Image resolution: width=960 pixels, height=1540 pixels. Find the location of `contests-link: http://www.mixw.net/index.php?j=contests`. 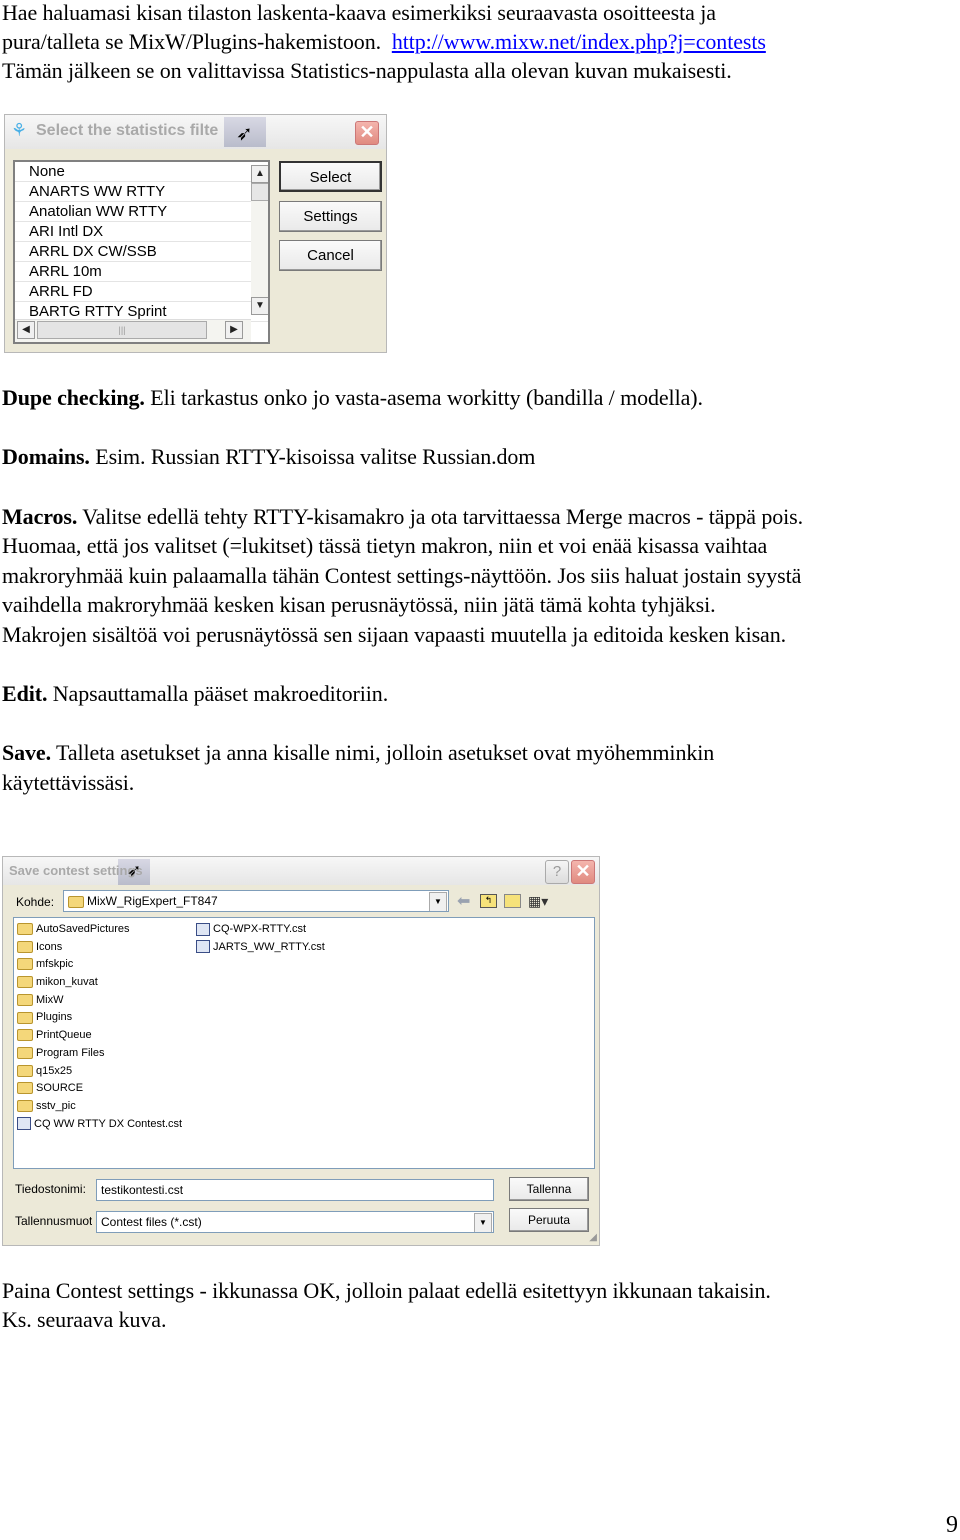

contests-link: http://www.mixw.net/index.php?j=contests is located at coordinates (579, 41).